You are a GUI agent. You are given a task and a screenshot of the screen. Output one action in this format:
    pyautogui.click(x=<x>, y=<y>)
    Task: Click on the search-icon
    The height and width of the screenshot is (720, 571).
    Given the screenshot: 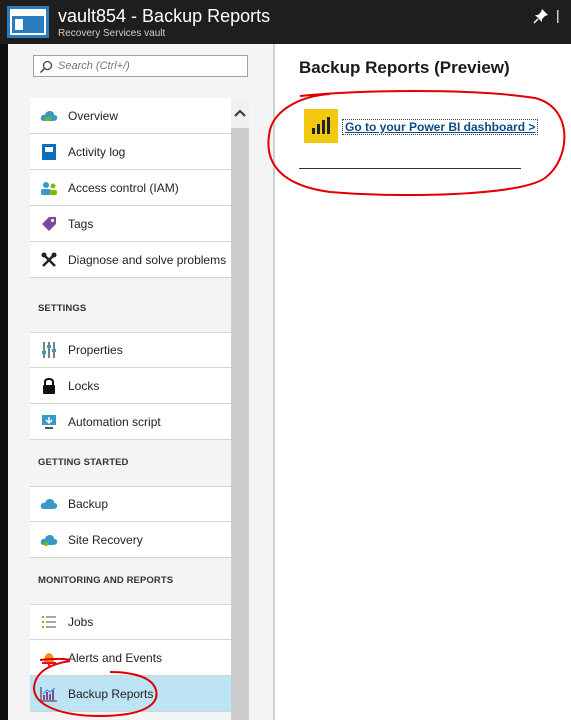 What is the action you would take?
    pyautogui.click(x=46, y=67)
    